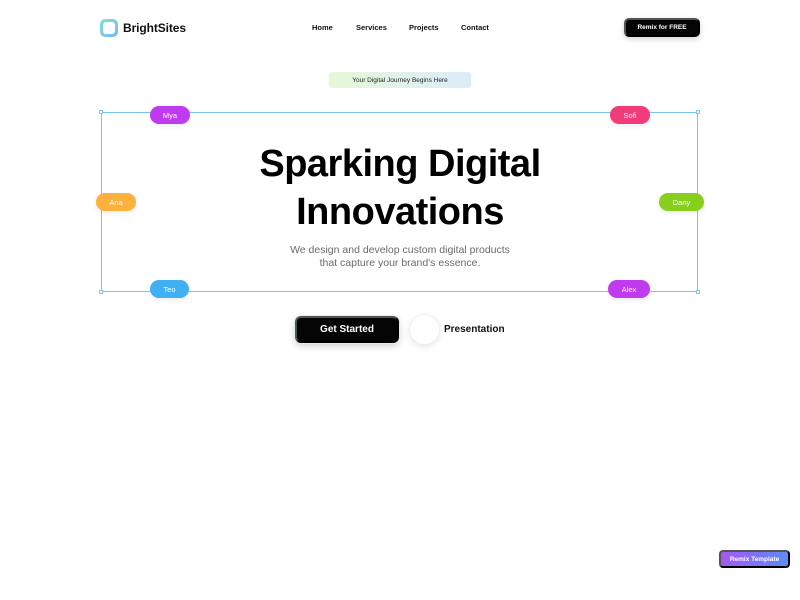 The width and height of the screenshot is (800, 600). What do you see at coordinates (424, 27) in the screenshot?
I see `nav-projects: Projects` at bounding box center [424, 27].